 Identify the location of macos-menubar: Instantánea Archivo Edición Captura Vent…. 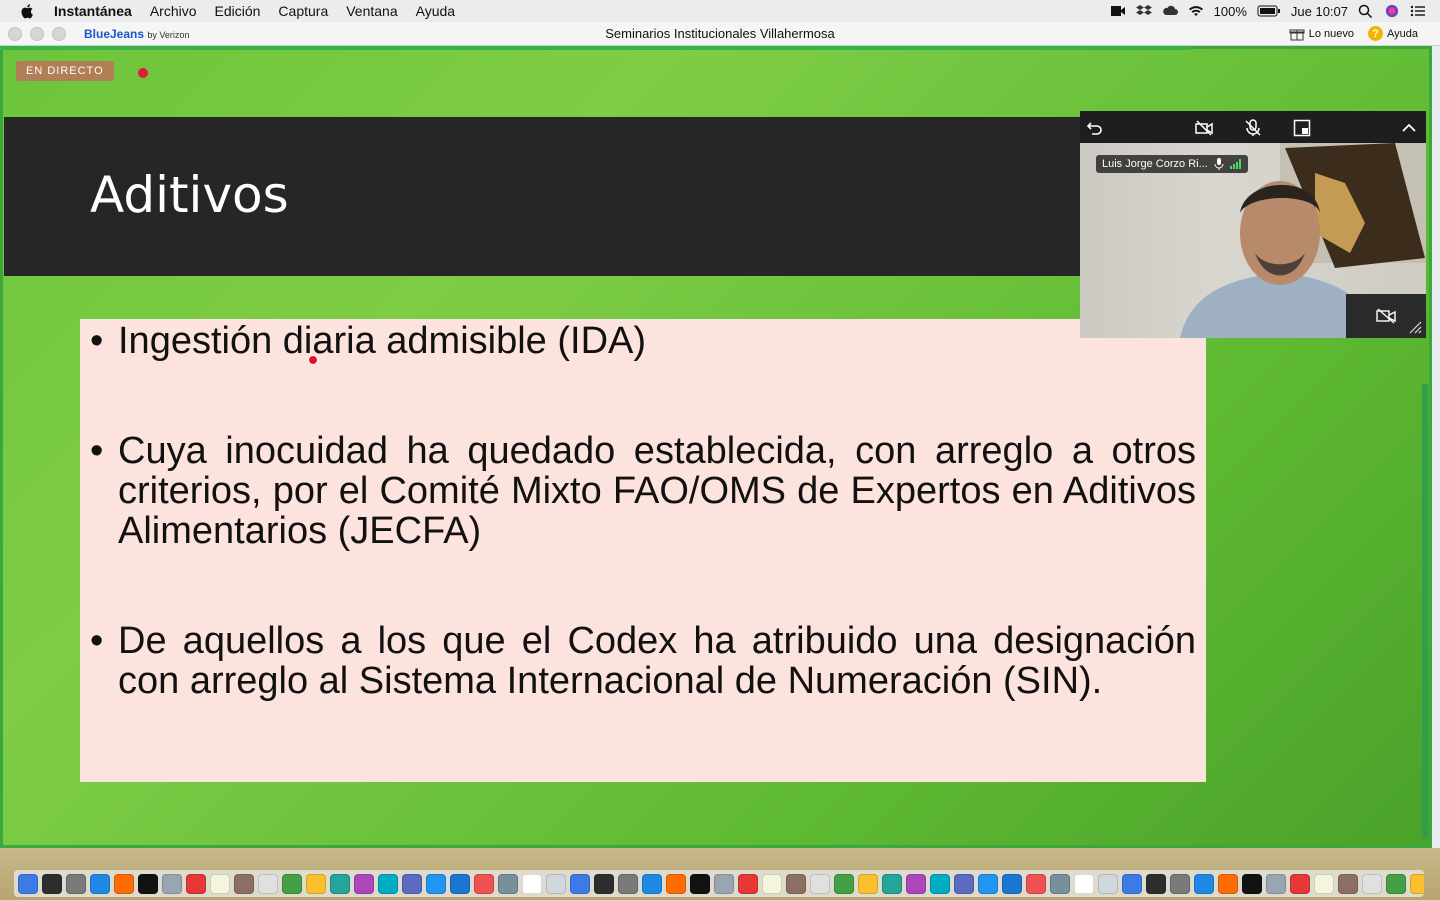
(720, 11).